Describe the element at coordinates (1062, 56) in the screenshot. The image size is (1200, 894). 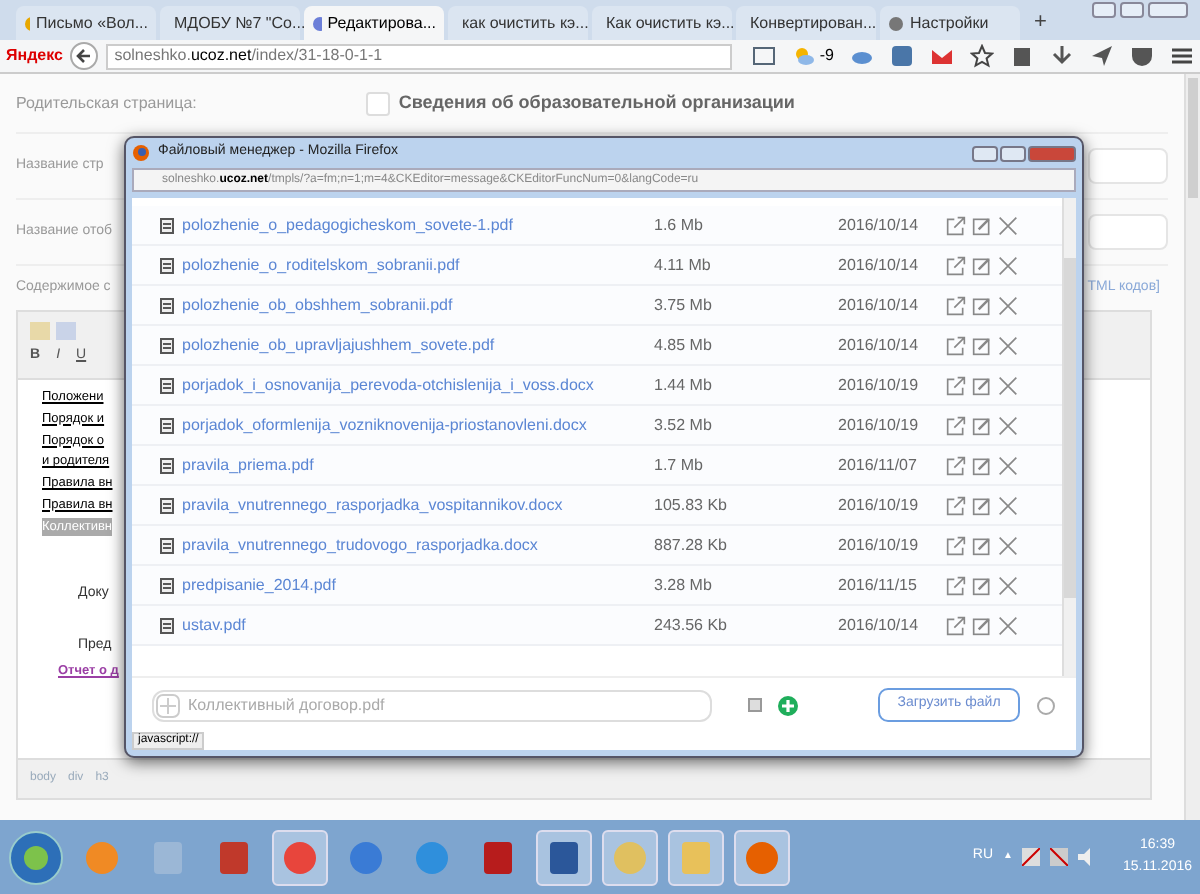
I see `download-icon` at that location.